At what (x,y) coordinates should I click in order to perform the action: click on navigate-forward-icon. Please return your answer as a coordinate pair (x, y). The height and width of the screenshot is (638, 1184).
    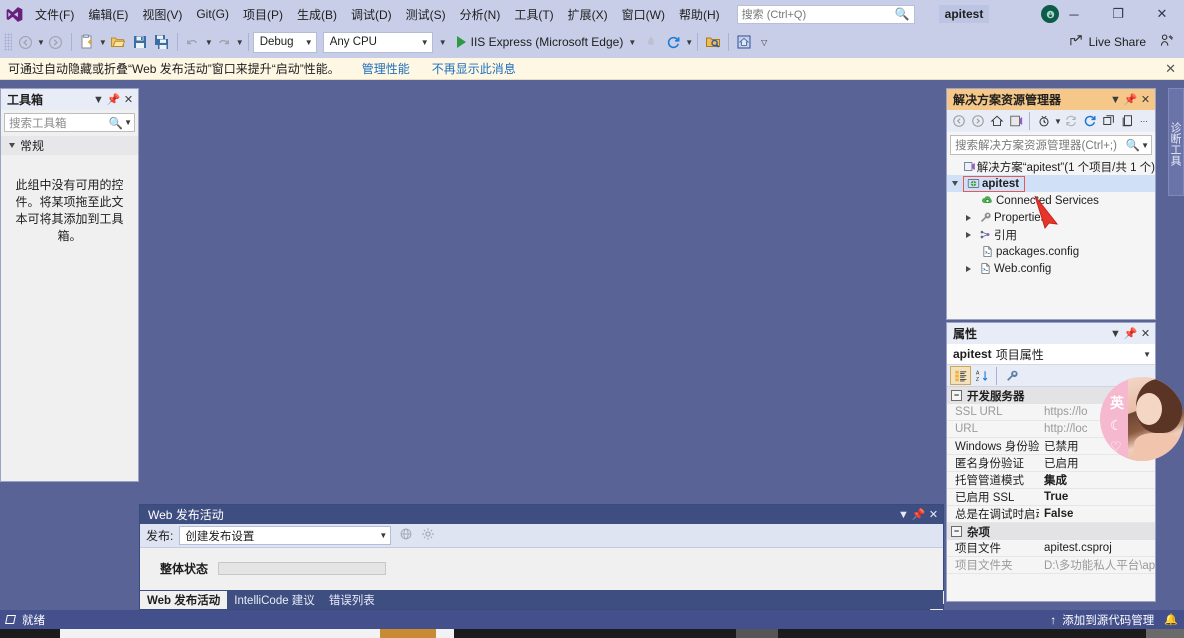
    Looking at the image, I should click on (56, 42).